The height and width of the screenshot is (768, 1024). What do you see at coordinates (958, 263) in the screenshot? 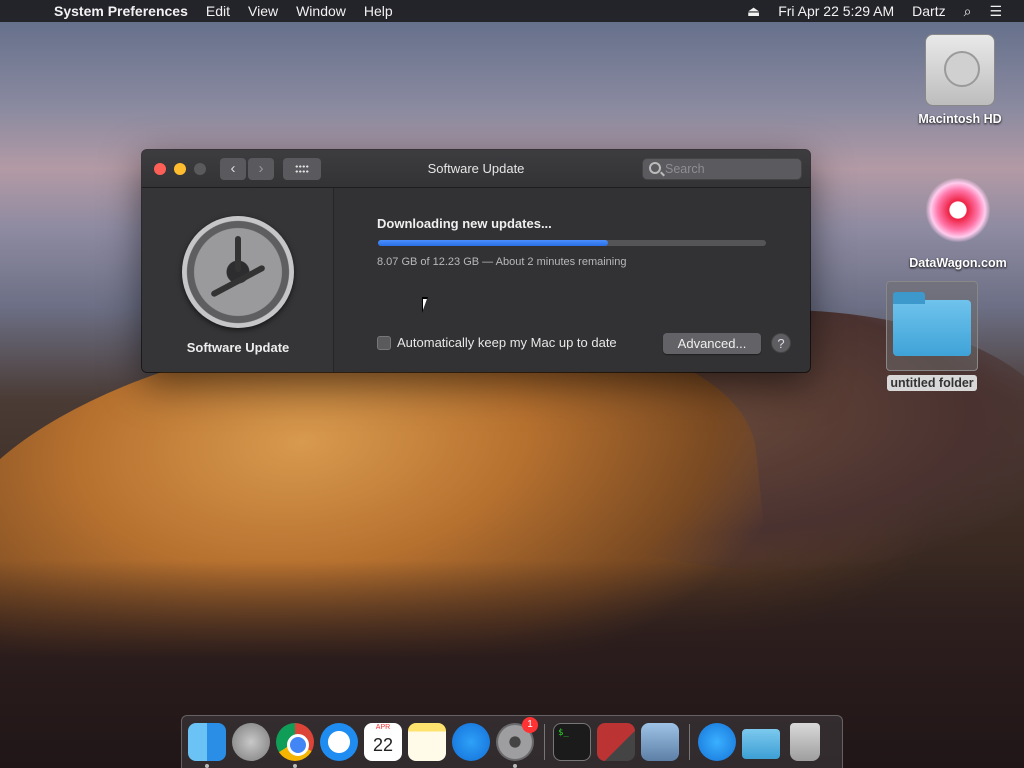
I see `desktop-icon-label: DataWagon.com` at bounding box center [958, 263].